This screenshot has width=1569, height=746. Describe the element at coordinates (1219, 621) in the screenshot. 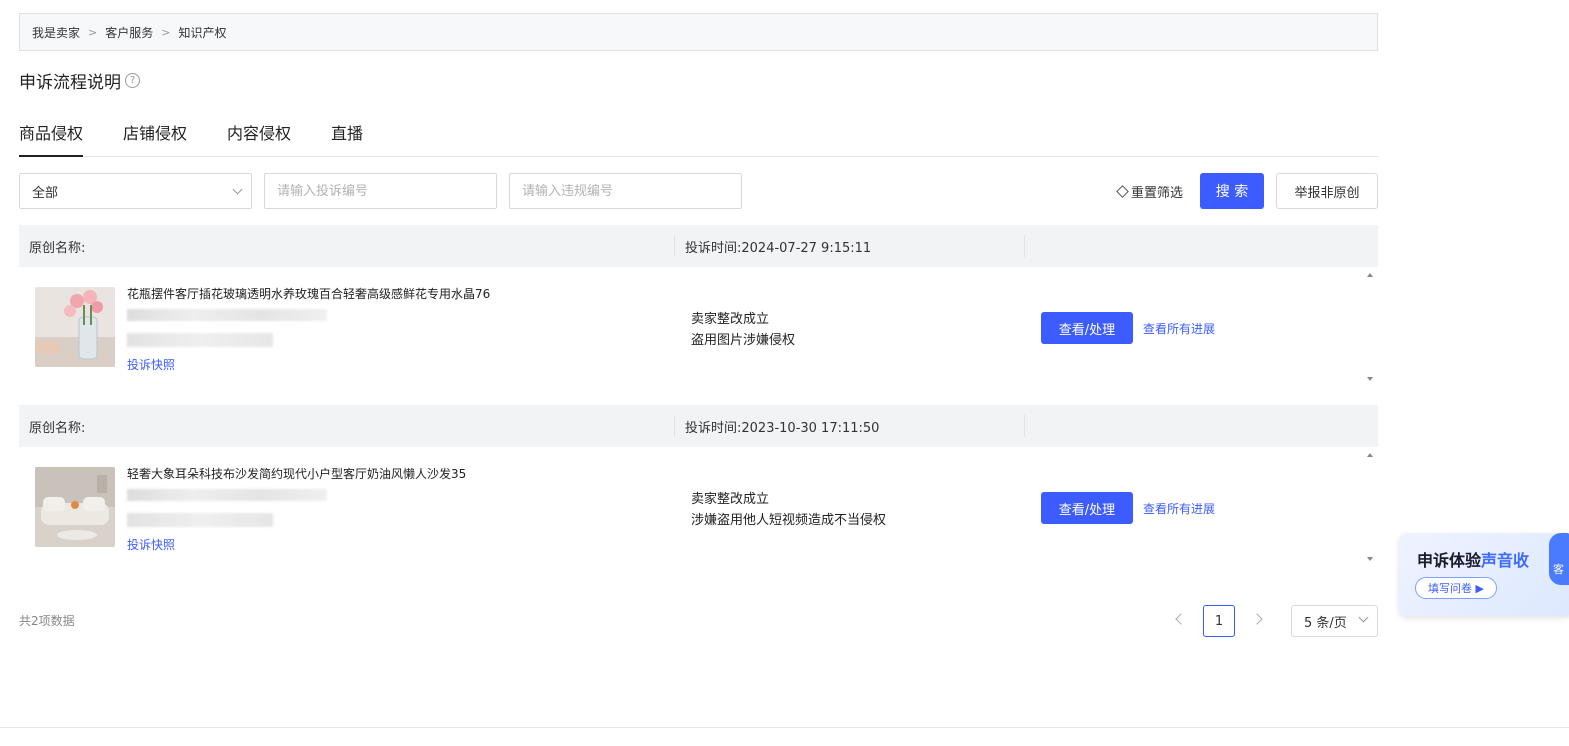

I see `page-number-current: 1` at that location.